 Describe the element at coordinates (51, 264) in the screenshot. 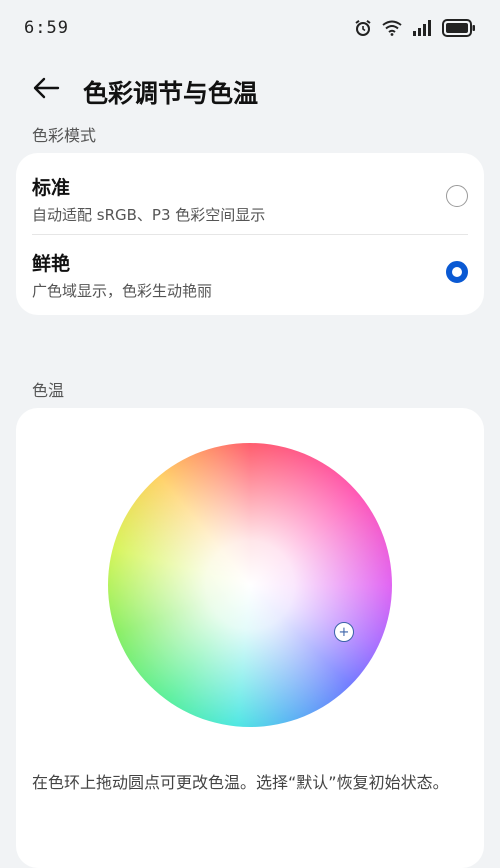

I see `option-vivid-title: 鲜艳` at that location.